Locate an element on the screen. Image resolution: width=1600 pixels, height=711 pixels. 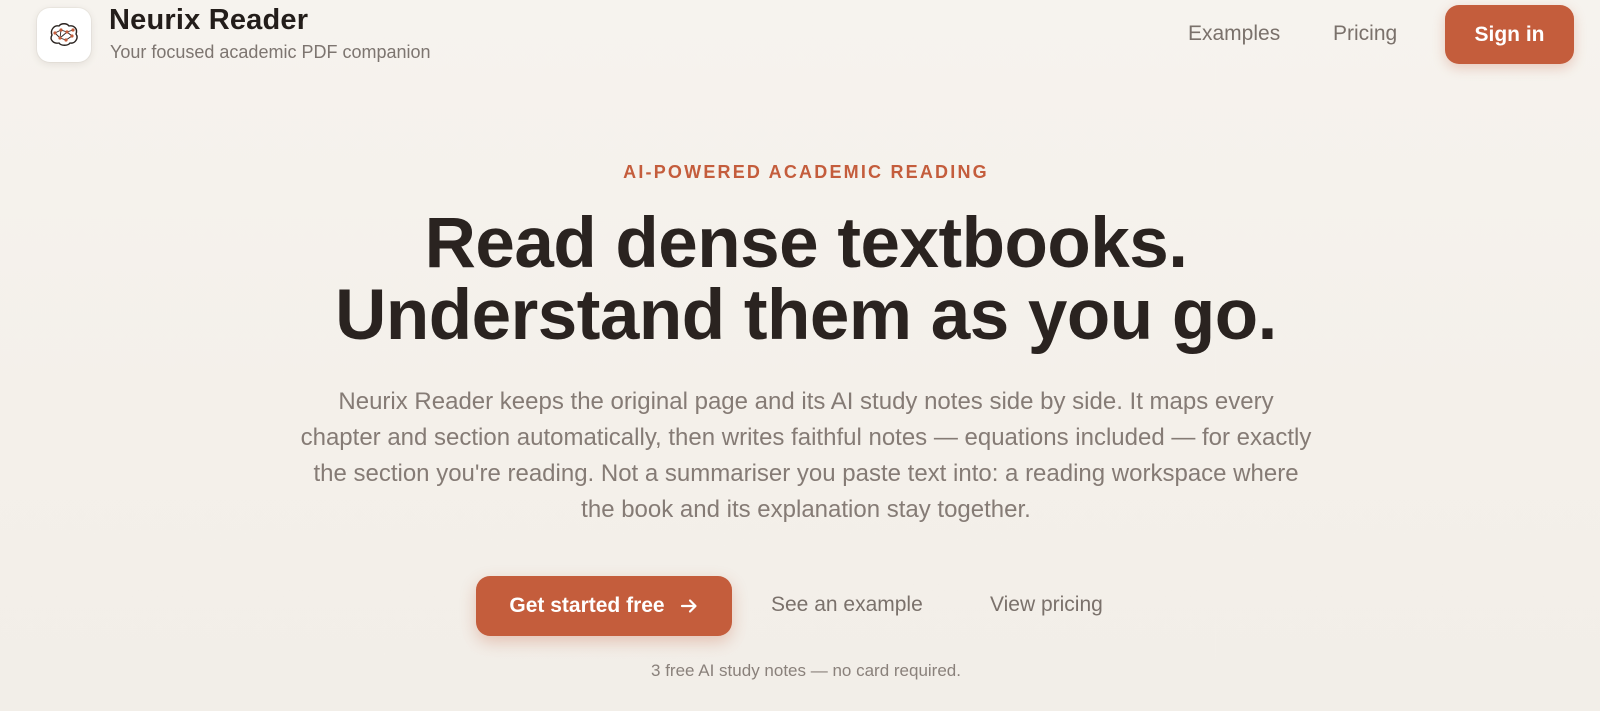
brain-network-icon is located at coordinates (64, 34).